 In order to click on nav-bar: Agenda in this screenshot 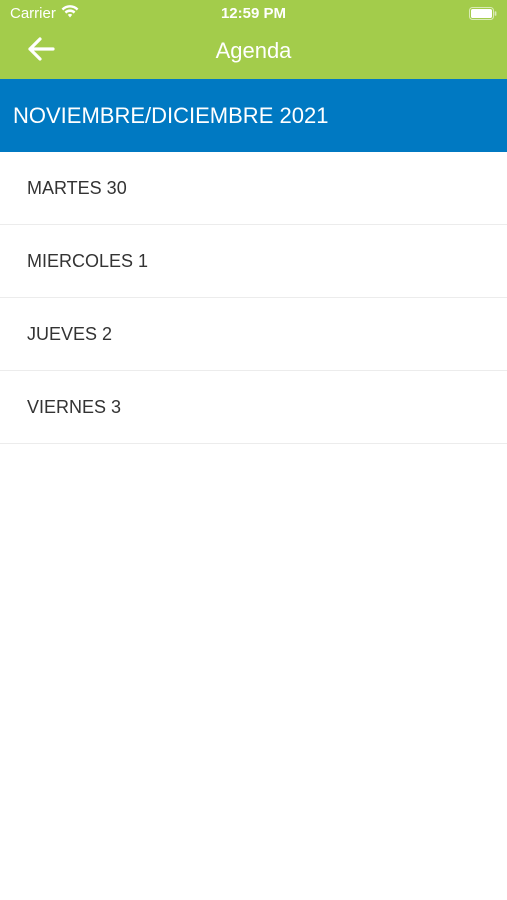, I will do `click(253, 53)`.